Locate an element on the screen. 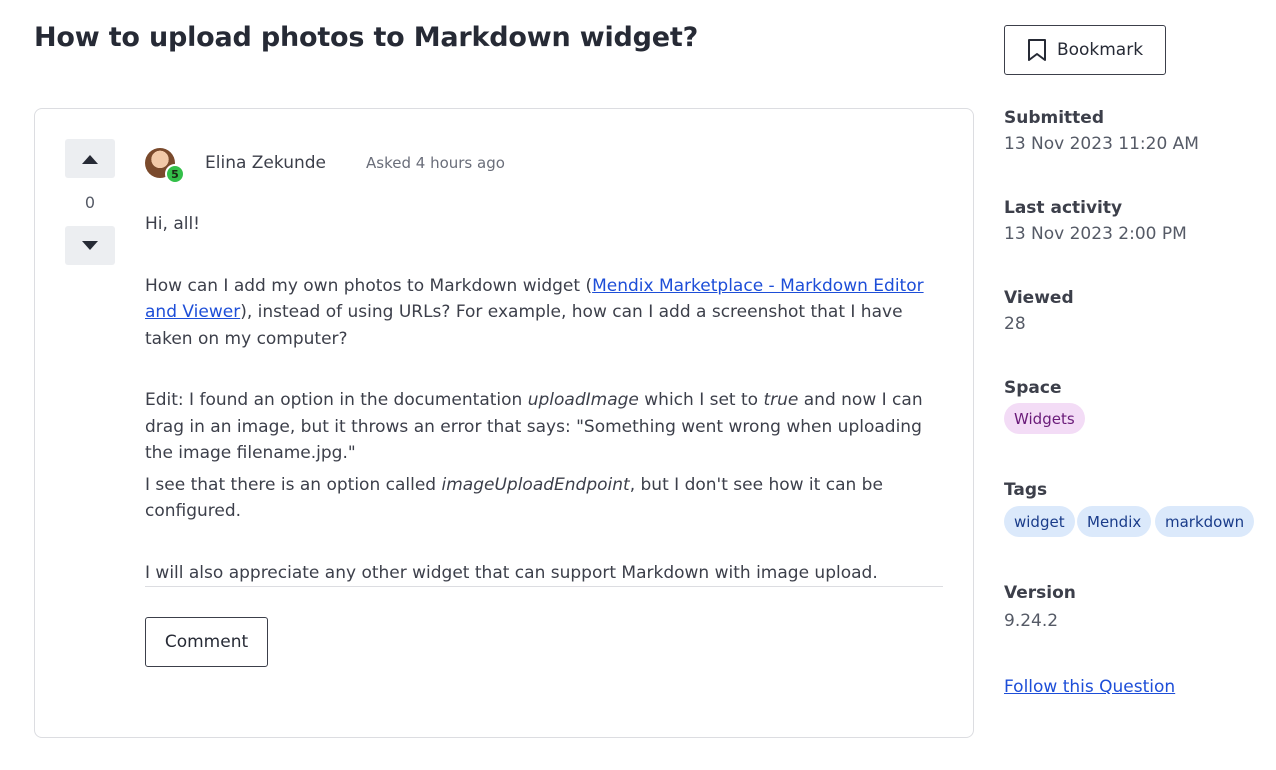 The height and width of the screenshot is (770, 1276). viewed-label: Viewed is located at coordinates (1039, 298).